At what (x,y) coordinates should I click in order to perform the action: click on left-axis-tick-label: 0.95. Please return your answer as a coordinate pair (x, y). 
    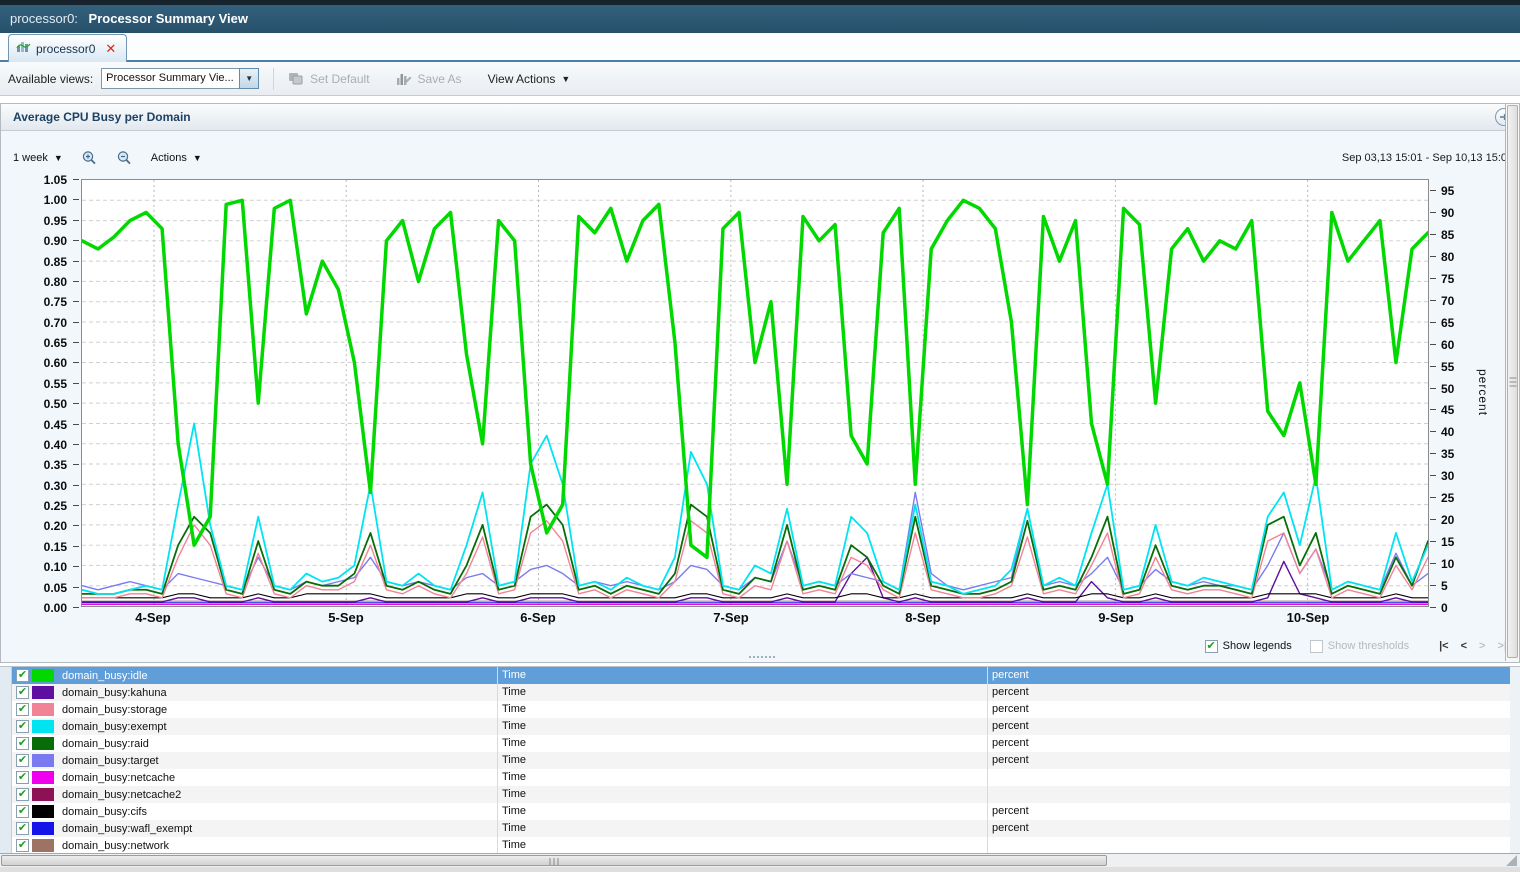
    Looking at the image, I should click on (55, 221).